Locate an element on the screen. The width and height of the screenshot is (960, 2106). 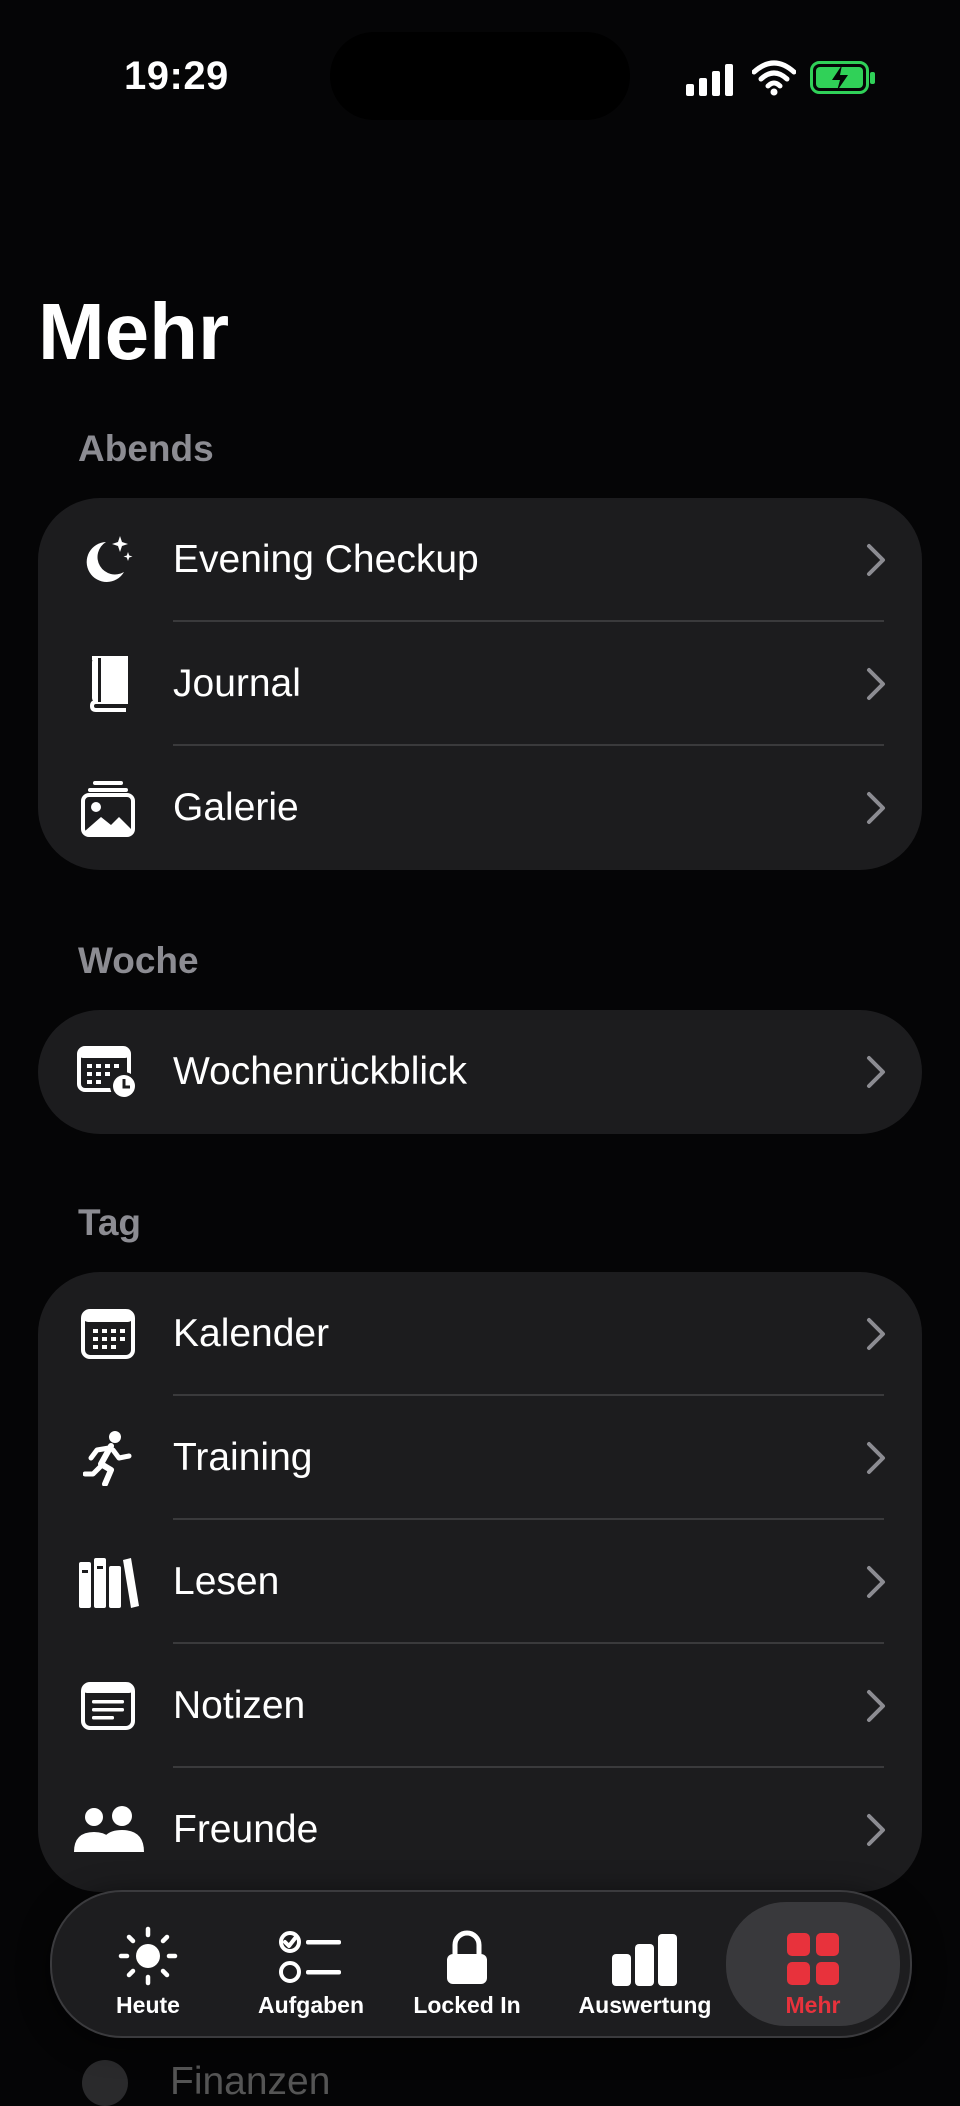
tab-mehr: Mehr is located at coordinates (813, 1964).